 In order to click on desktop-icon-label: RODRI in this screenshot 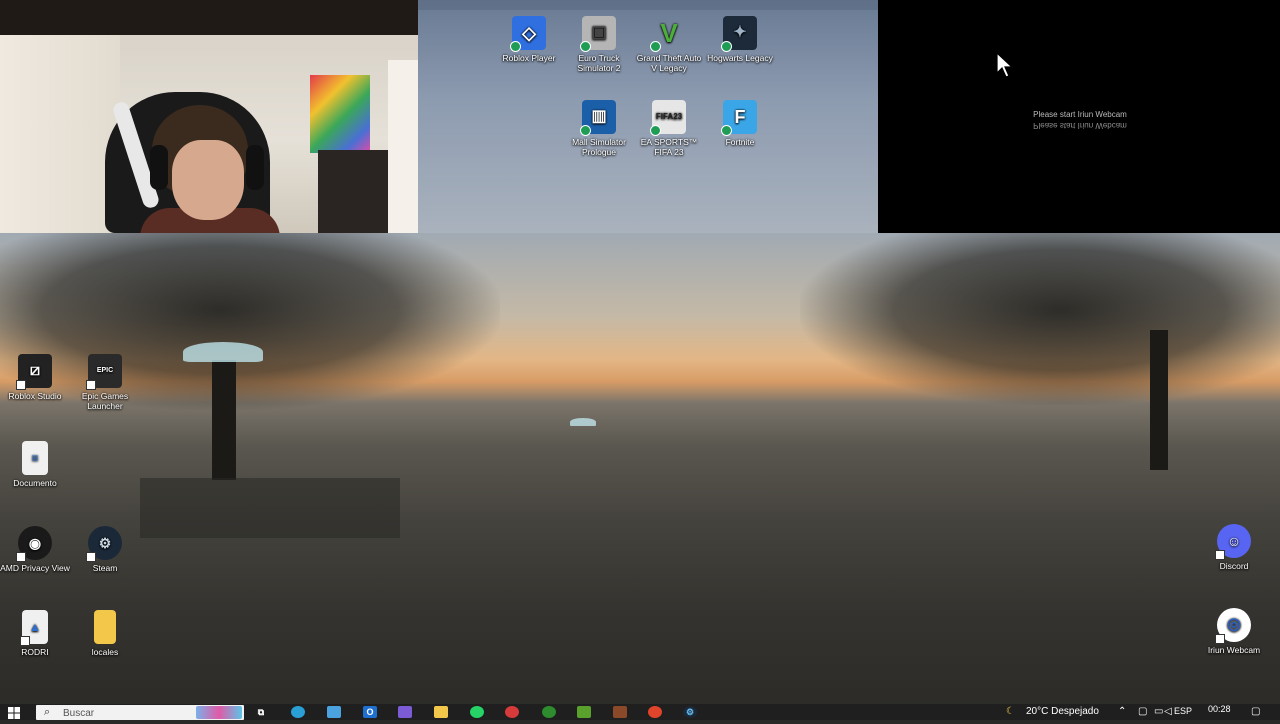, I will do `click(35, 652)`.